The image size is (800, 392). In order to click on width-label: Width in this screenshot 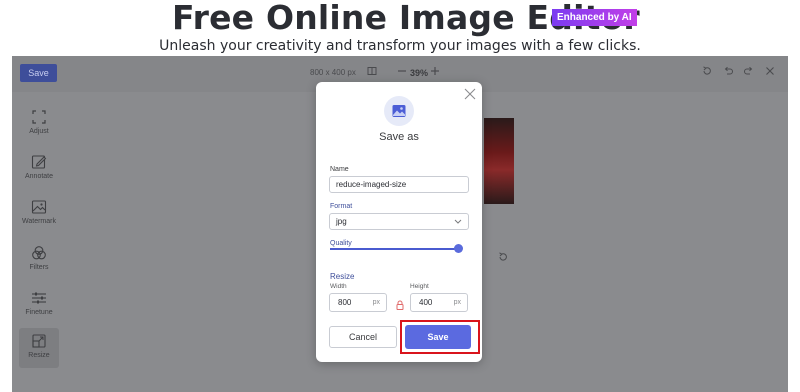, I will do `click(338, 286)`.